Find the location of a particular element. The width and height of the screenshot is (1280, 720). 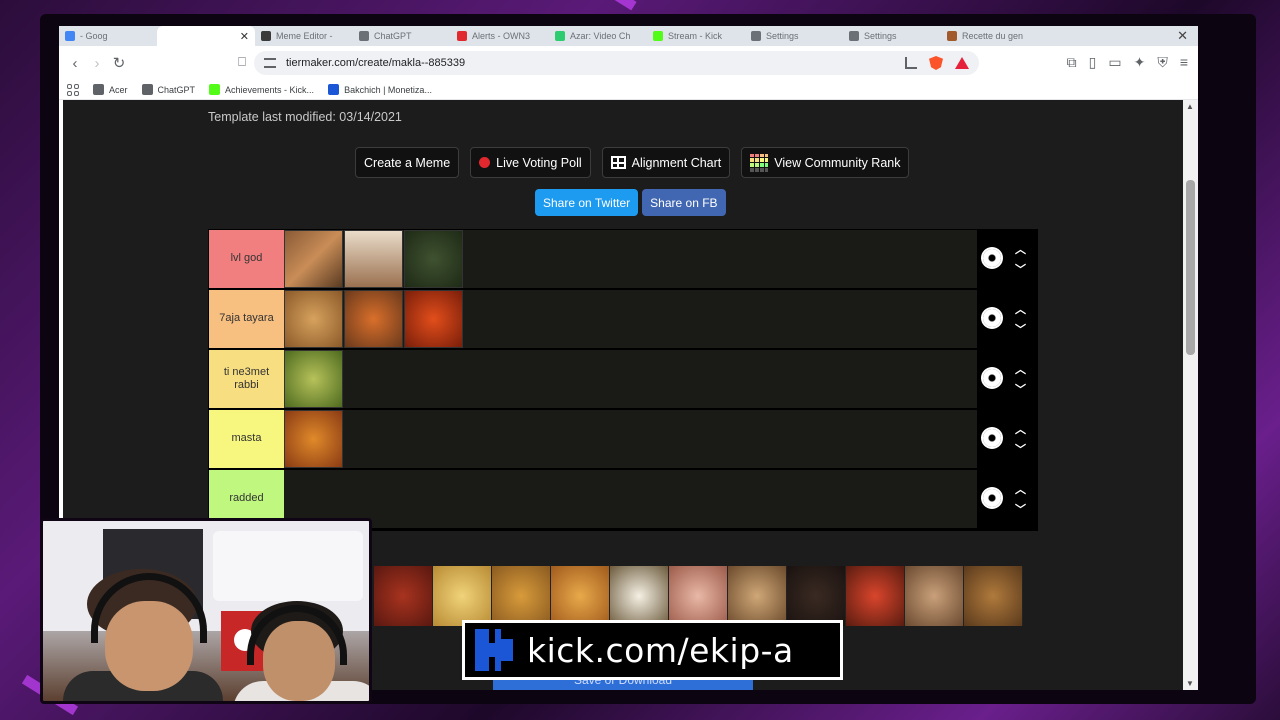

browser-tab: ✕ is located at coordinates (206, 36).